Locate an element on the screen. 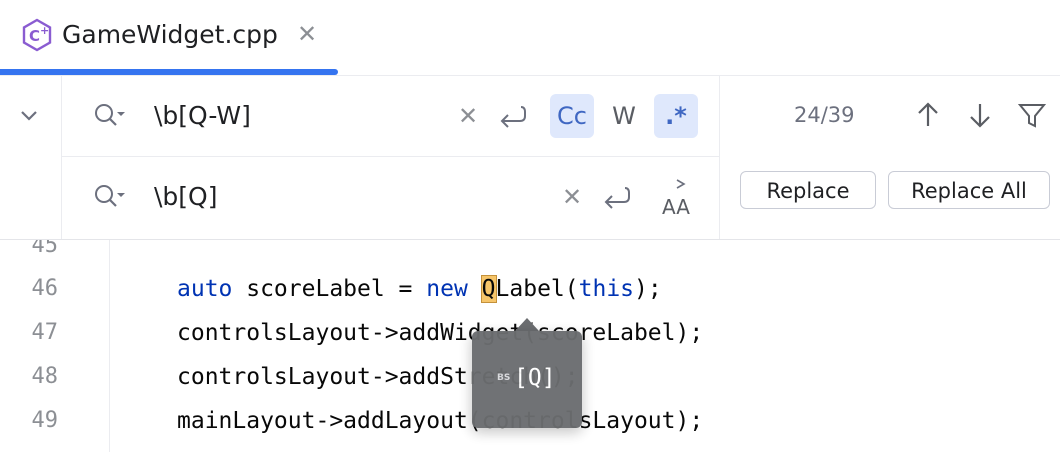 This screenshot has width=1060, height=452. tab-gamewidget-cpp: C + GameWidget.cpp ✕ is located at coordinates (169, 37).